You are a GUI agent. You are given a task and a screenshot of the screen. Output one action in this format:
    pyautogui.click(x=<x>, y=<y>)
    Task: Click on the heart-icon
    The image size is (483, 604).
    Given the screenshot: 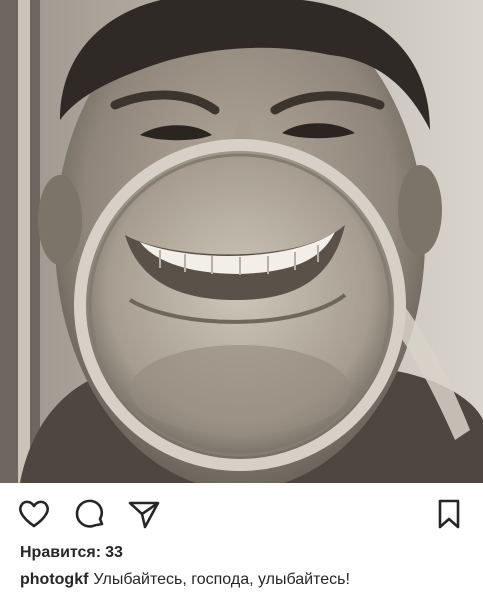 What is the action you would take?
    pyautogui.click(x=34, y=514)
    